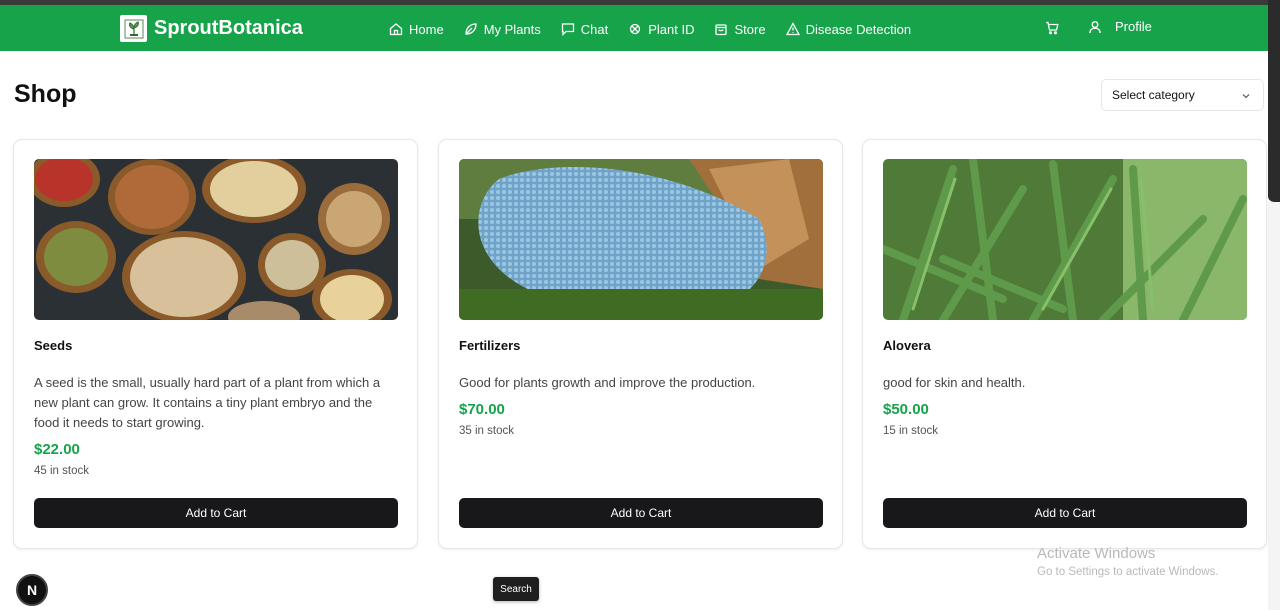 The image size is (1280, 610). Describe the element at coordinates (1274, 101) in the screenshot. I see `scrollbar-thumb` at that location.